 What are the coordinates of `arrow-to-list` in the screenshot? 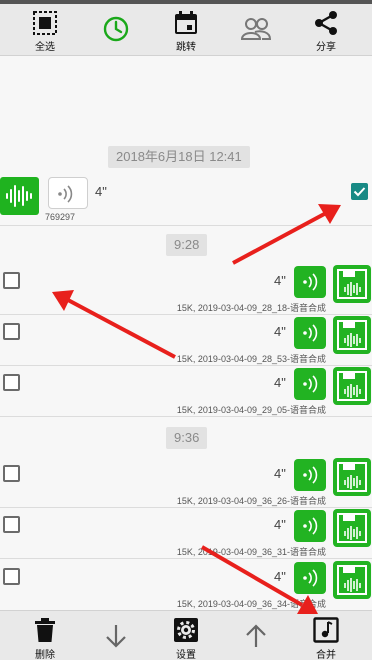 It's located at (114, 324).